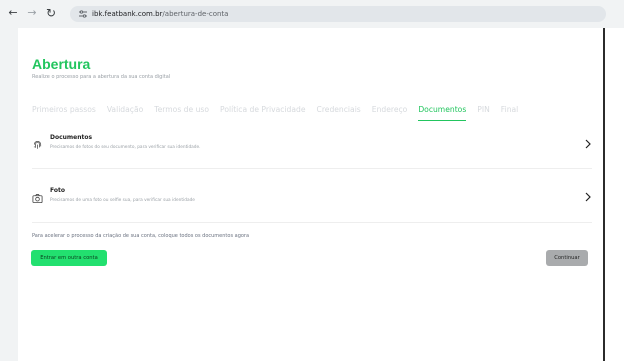 The width and height of the screenshot is (624, 361). I want to click on back-arrow-icon: ←, so click(13, 13).